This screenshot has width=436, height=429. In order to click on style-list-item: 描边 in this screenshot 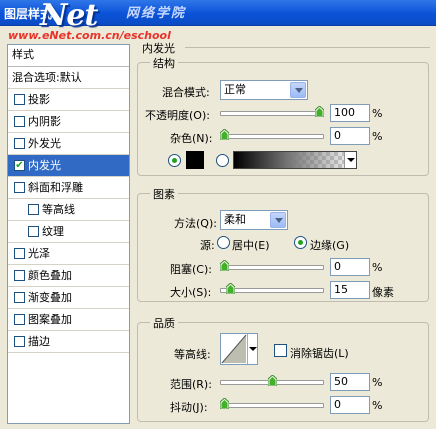, I will do `click(68, 342)`.